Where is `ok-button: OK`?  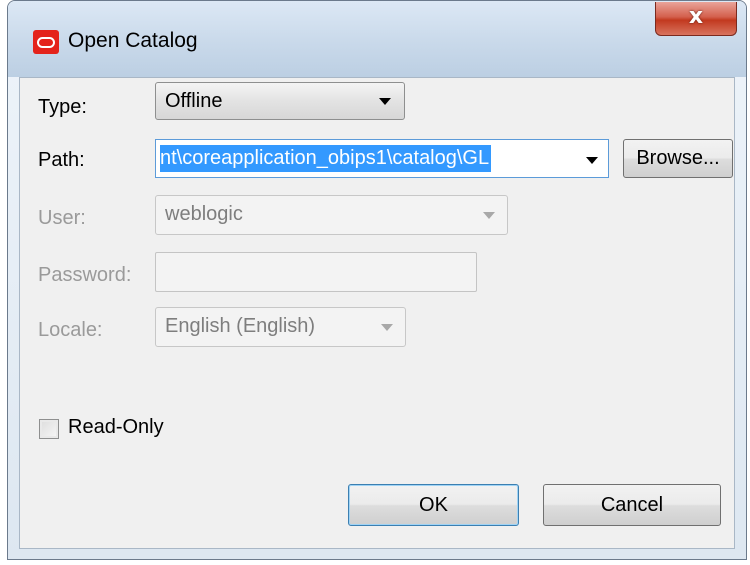 ok-button: OK is located at coordinates (433, 505).